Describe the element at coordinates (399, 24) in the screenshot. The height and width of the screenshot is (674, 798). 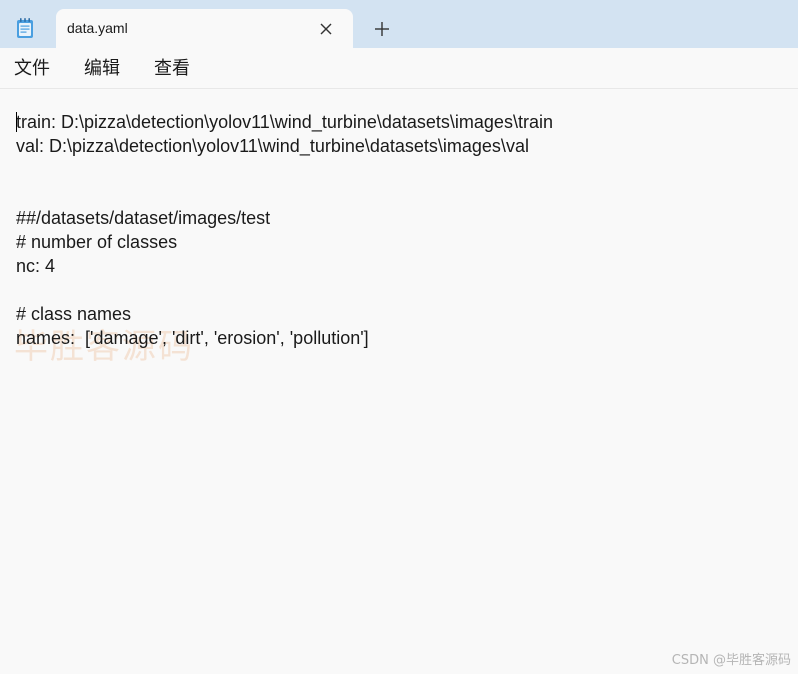
I see `tab-strip: data.yaml` at that location.